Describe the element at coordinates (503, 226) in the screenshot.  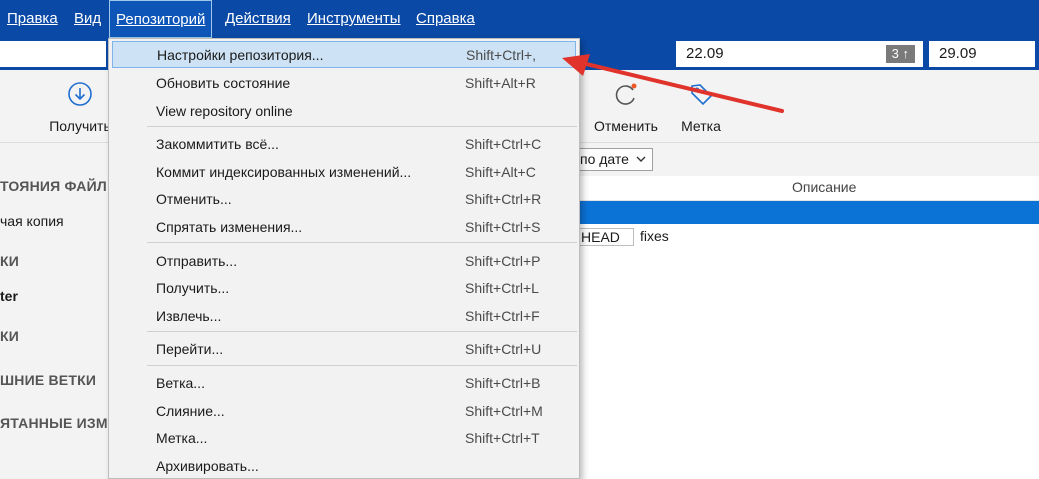
I see `menu-item-shortcut: Shift+Ctrl+S` at that location.